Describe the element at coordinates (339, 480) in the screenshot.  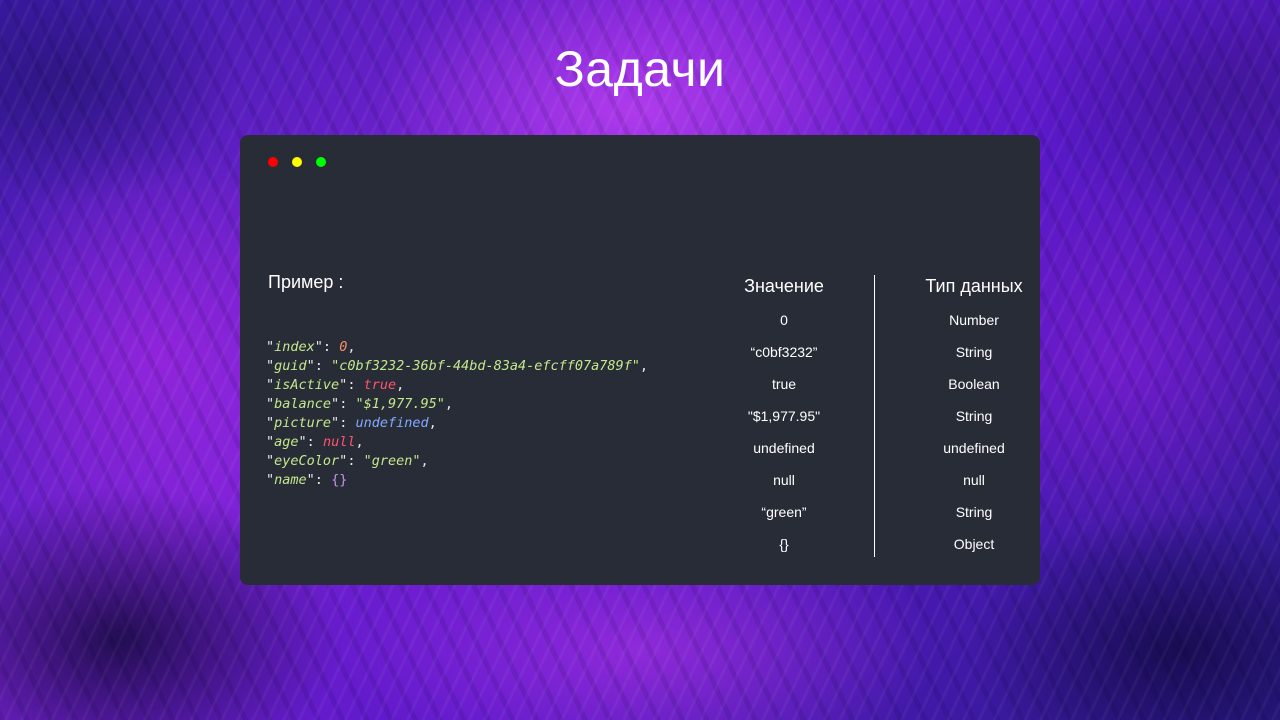
I see `code-value: {}` at that location.